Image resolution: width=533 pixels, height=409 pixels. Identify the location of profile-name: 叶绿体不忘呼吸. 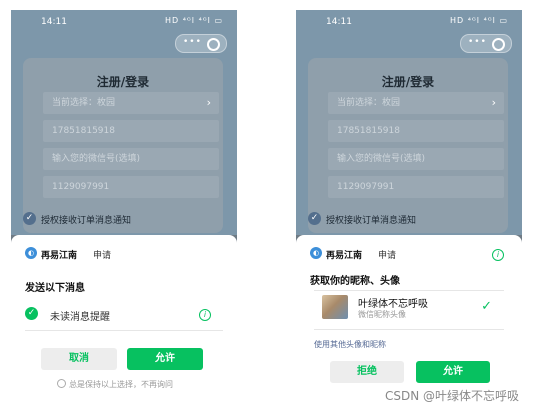
(393, 304).